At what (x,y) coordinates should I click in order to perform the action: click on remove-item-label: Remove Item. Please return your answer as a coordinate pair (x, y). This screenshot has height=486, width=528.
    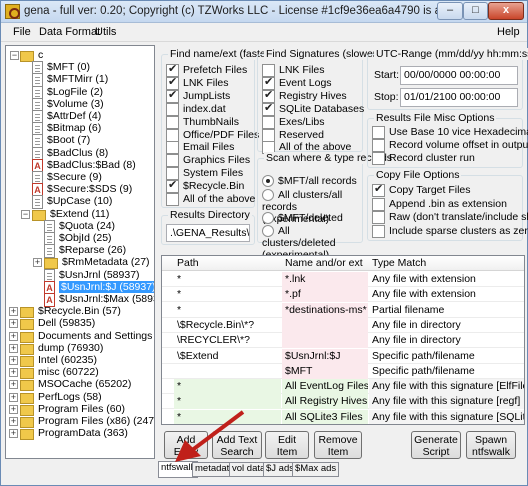
    Looking at the image, I should click on (338, 446).